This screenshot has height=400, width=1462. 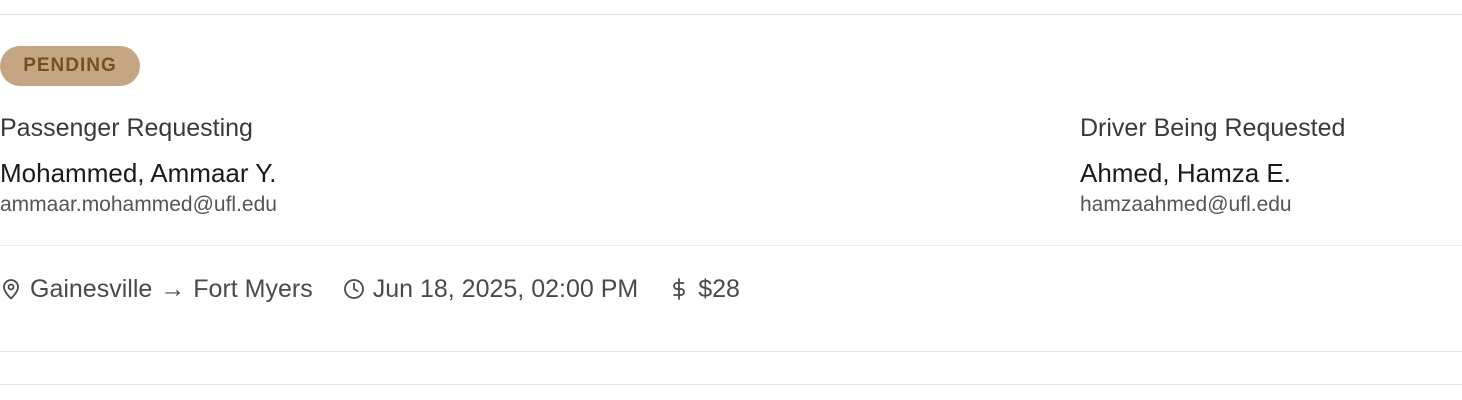 I want to click on datetime-info: Jun 18, 2025, 02:00 PM, so click(x=490, y=289).